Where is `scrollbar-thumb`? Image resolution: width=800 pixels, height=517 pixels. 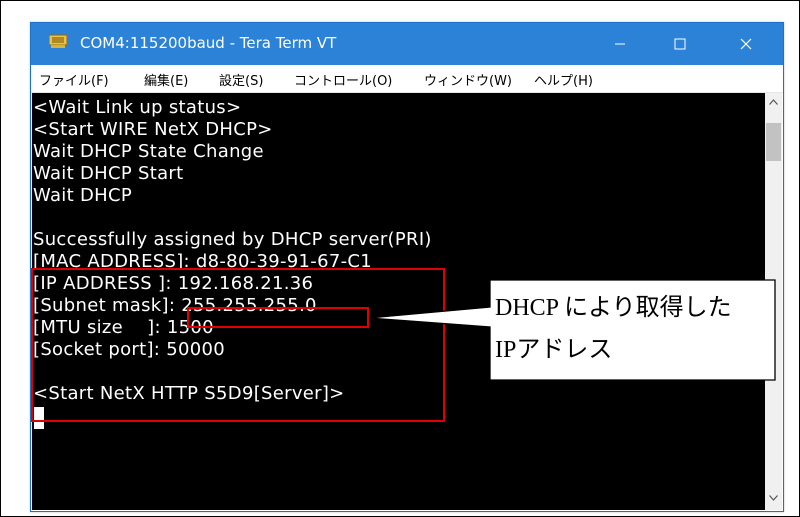 scrollbar-thumb is located at coordinates (773, 142).